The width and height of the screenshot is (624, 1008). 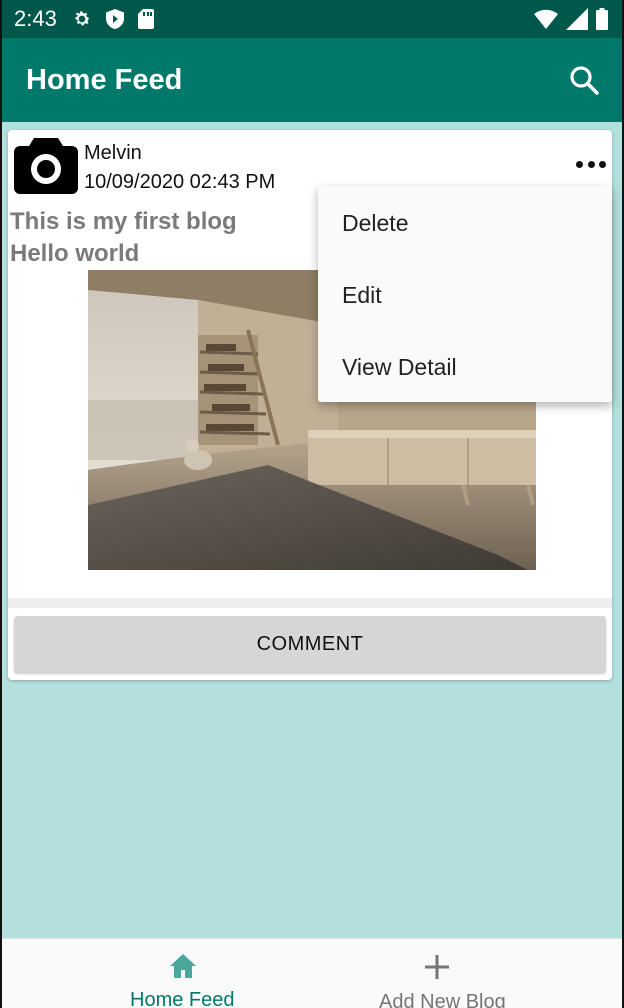 What do you see at coordinates (437, 967) in the screenshot?
I see `plus-icon` at bounding box center [437, 967].